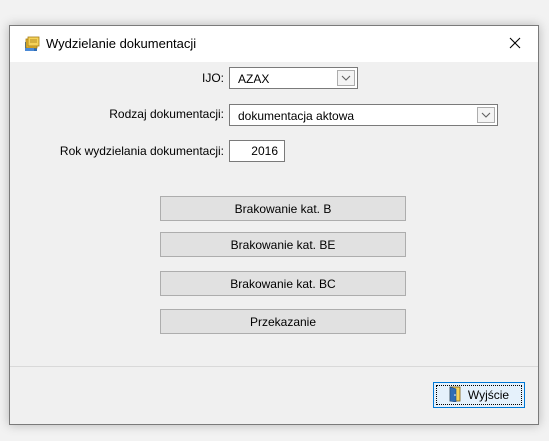 This screenshot has width=549, height=441. I want to click on przekazanie-button: Przekazanie, so click(283, 321).